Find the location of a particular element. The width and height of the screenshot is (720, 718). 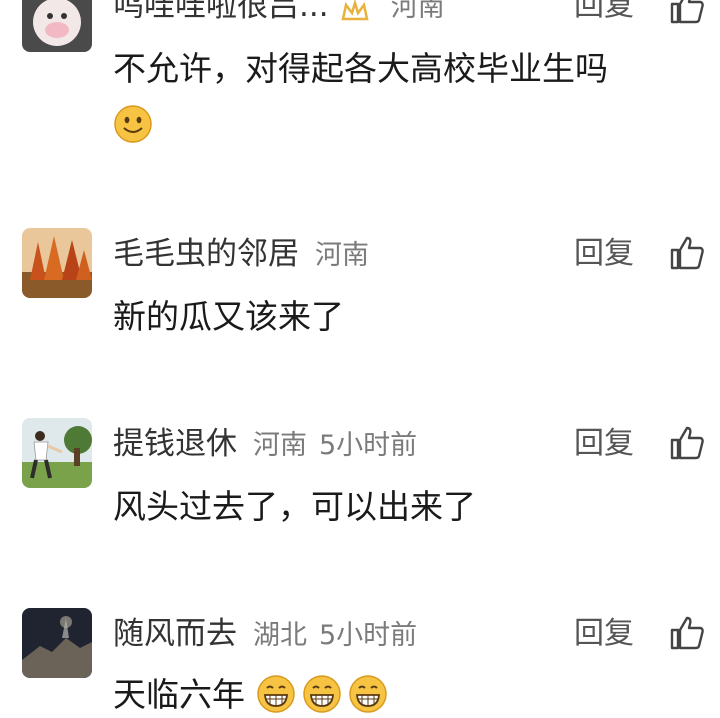

comment-text-body: 不允许，对得起各大高校毕业生吗 is located at coordinates (360, 68).